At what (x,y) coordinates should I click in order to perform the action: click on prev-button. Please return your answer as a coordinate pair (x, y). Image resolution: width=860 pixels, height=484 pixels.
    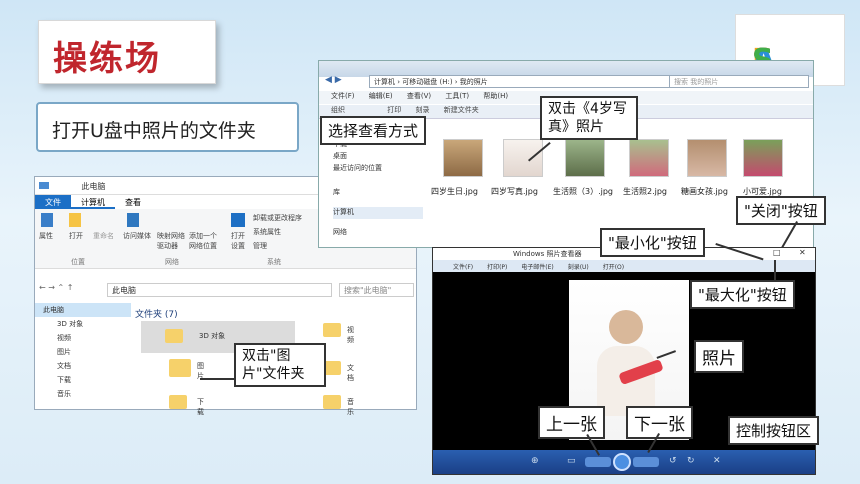
    Looking at the image, I should click on (598, 462).